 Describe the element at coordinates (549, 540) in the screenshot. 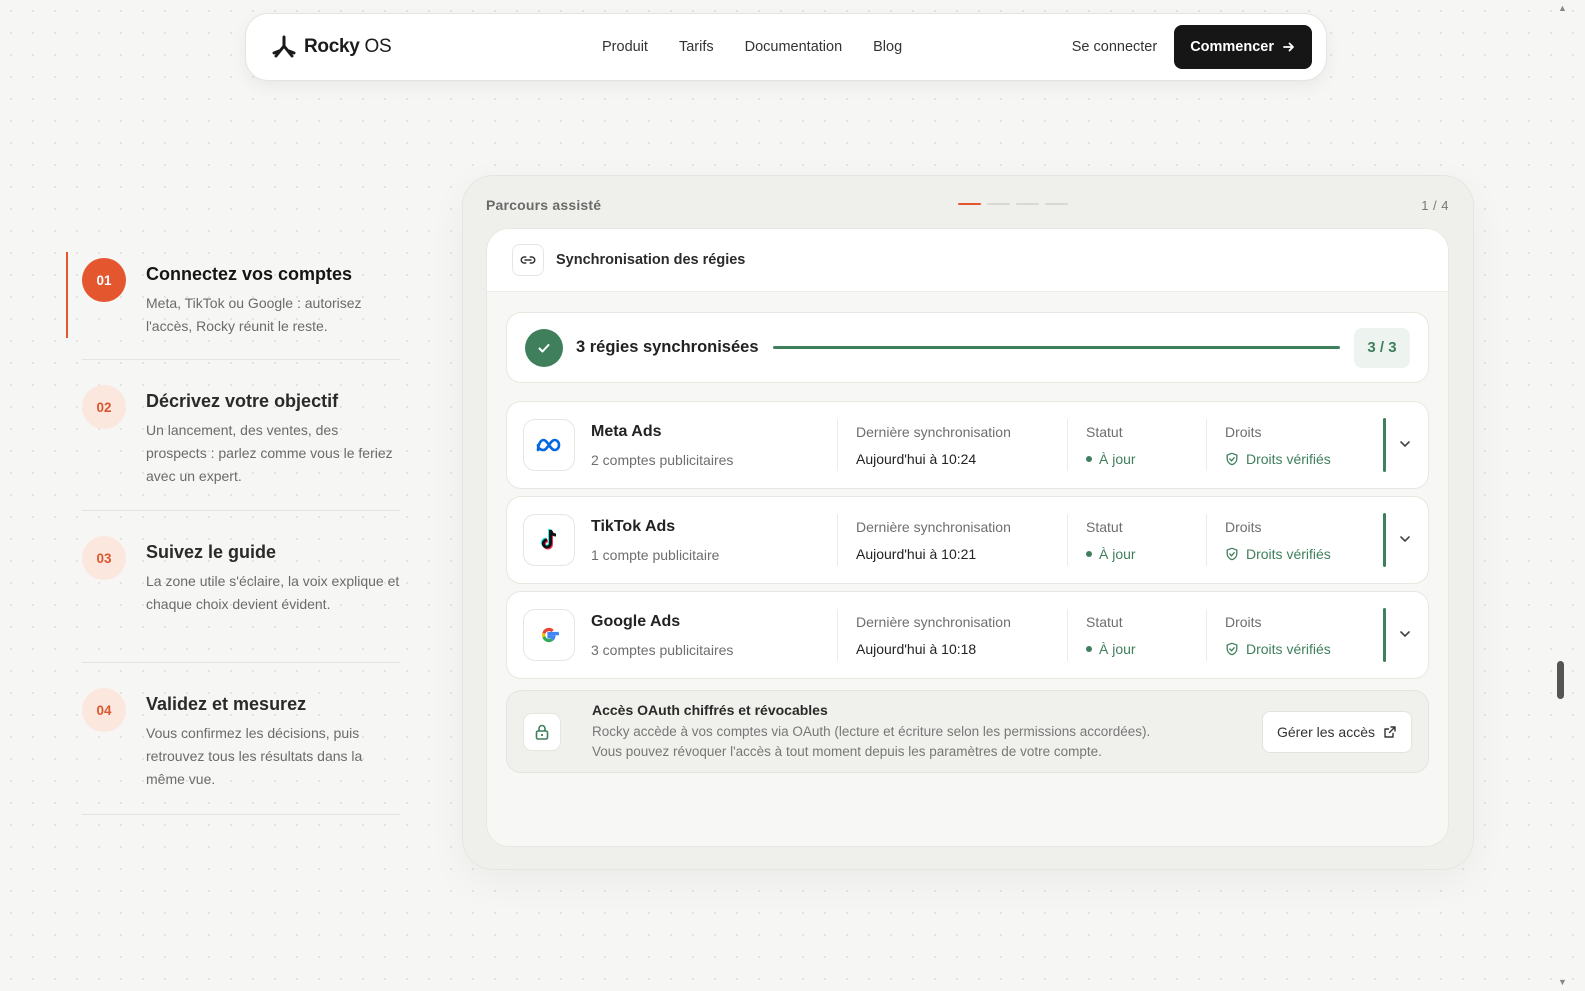

I see `tiktok-icon` at that location.